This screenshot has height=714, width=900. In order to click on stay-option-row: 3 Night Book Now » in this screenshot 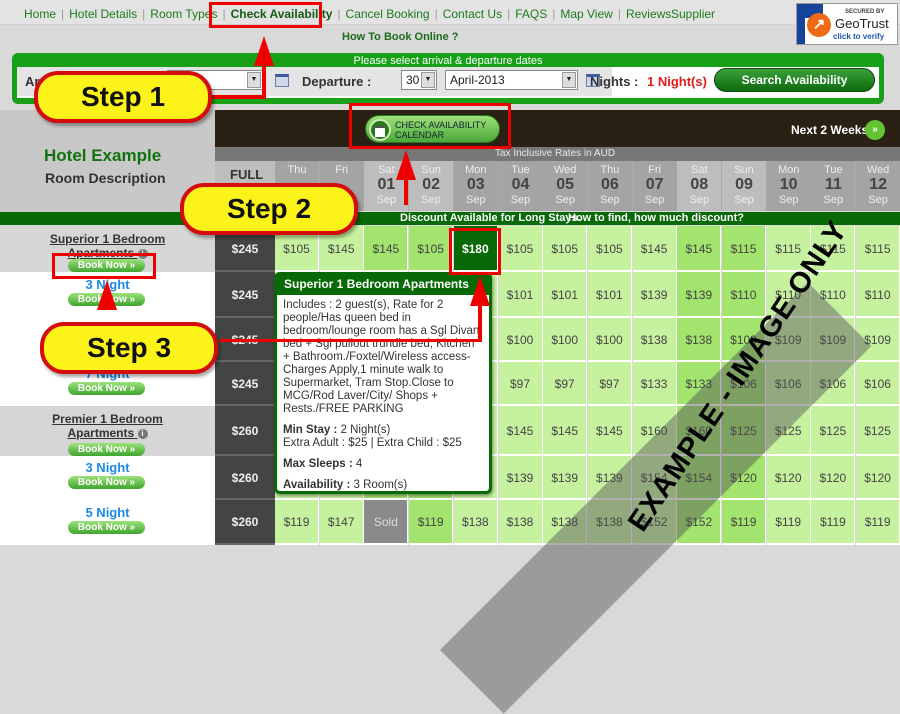, I will do `click(107, 478)`.